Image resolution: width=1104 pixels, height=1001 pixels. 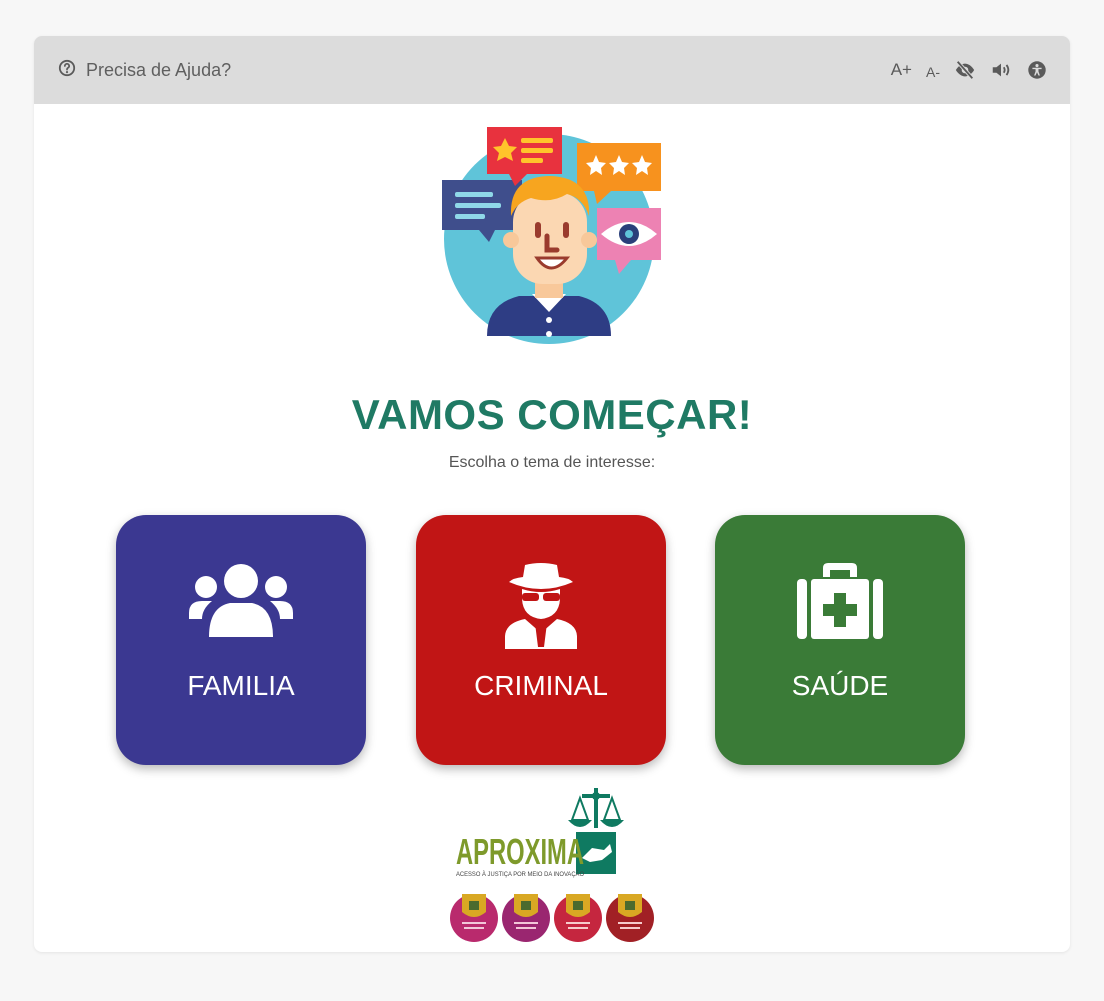 What do you see at coordinates (1037, 70) in the screenshot?
I see `accessibility-icon` at bounding box center [1037, 70].